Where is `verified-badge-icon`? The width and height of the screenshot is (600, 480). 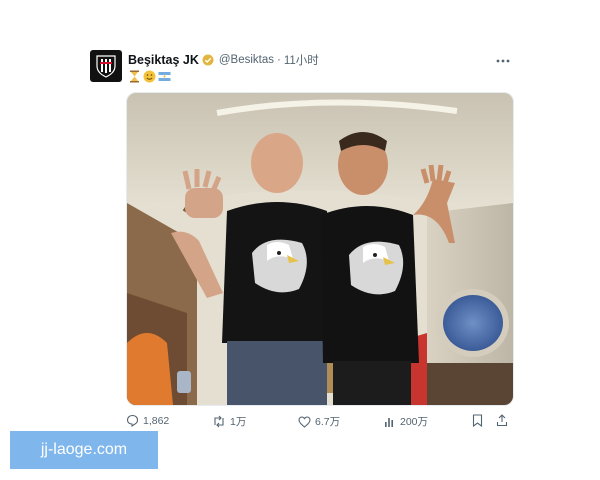 verified-badge-icon is located at coordinates (208, 60).